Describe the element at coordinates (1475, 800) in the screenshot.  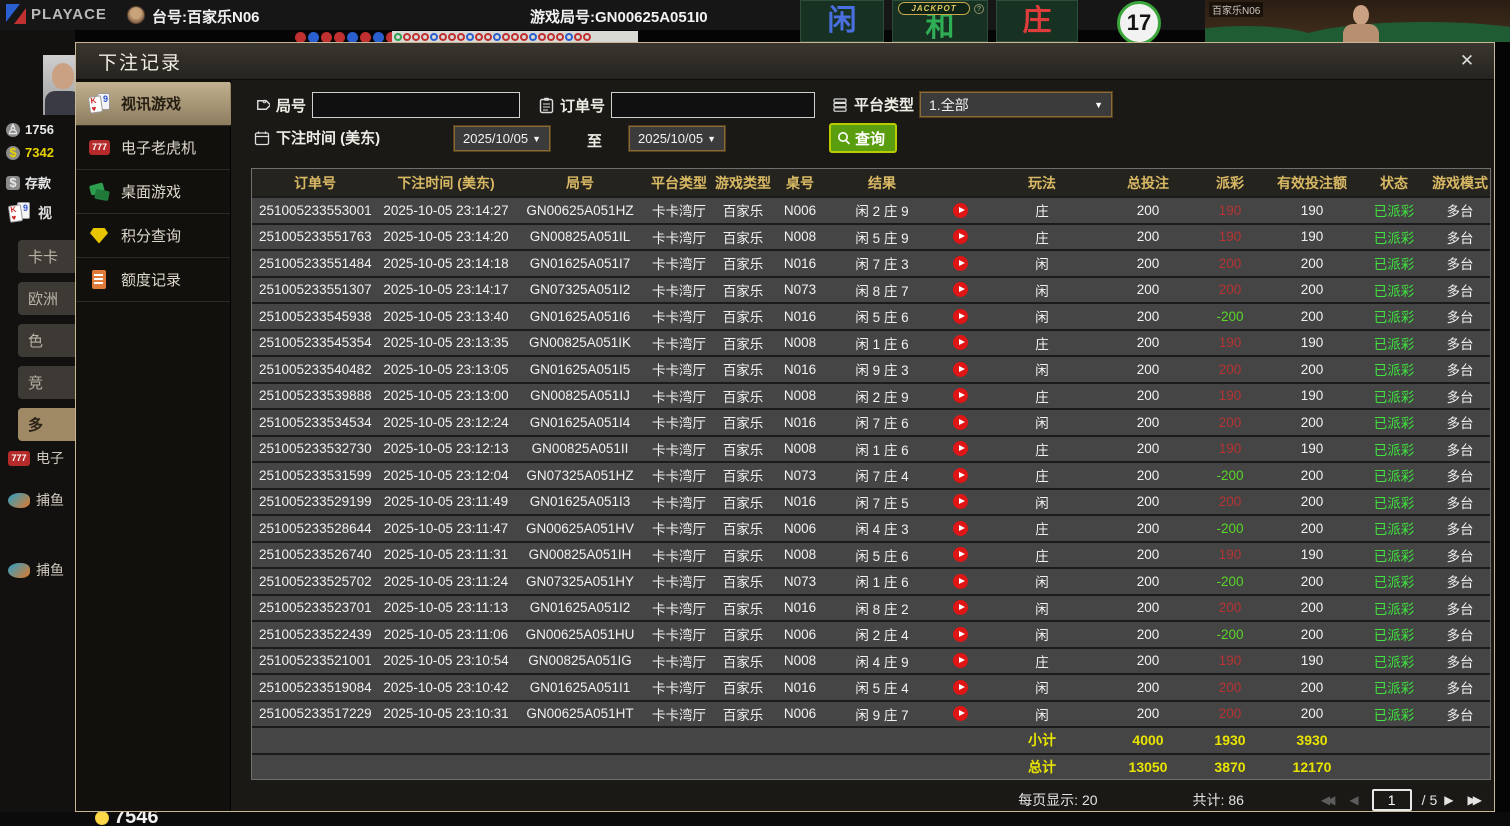
I see `last-page-icon: ▶▶` at that location.